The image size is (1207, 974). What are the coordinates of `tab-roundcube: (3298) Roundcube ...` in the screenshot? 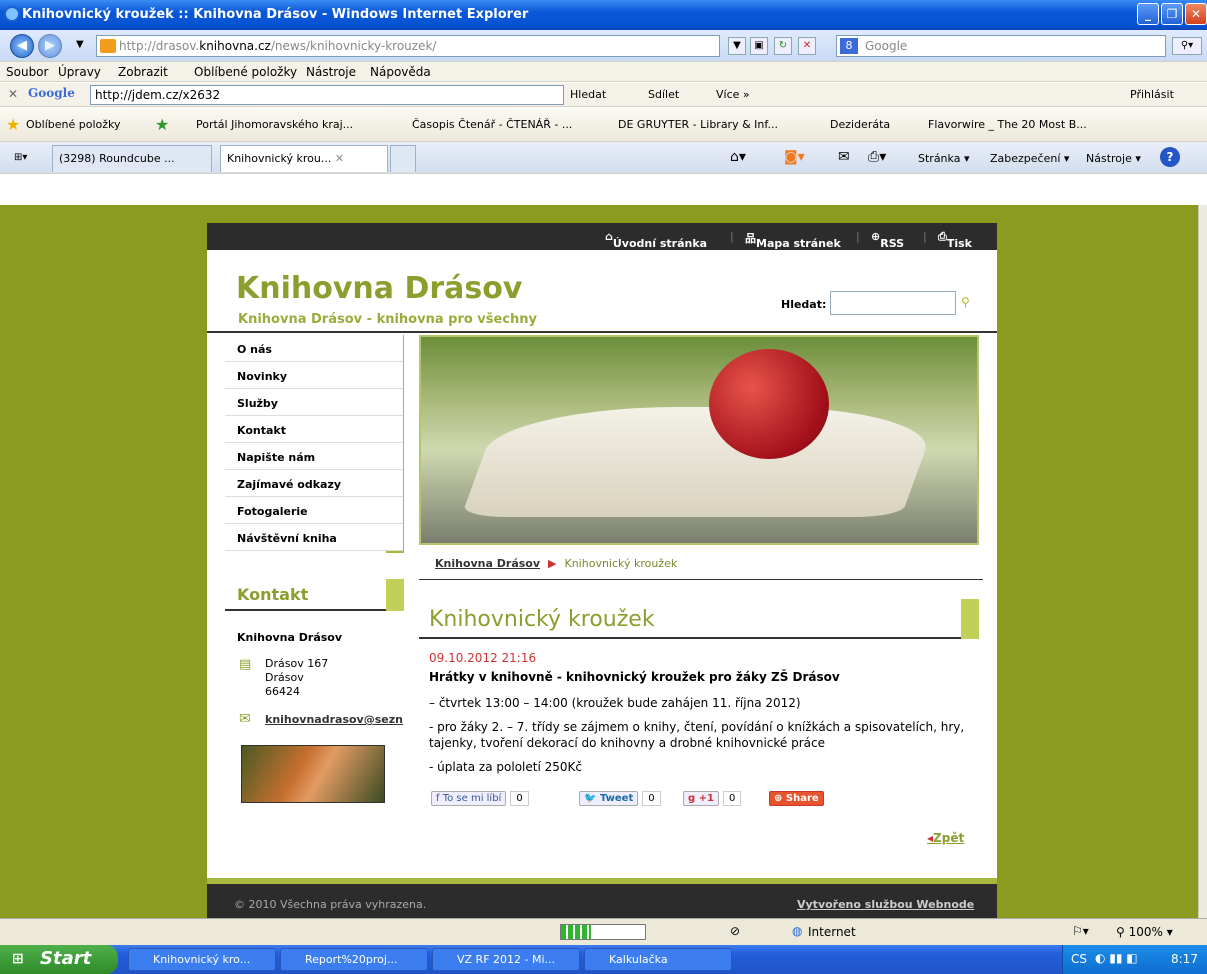 It's located at (132, 158).